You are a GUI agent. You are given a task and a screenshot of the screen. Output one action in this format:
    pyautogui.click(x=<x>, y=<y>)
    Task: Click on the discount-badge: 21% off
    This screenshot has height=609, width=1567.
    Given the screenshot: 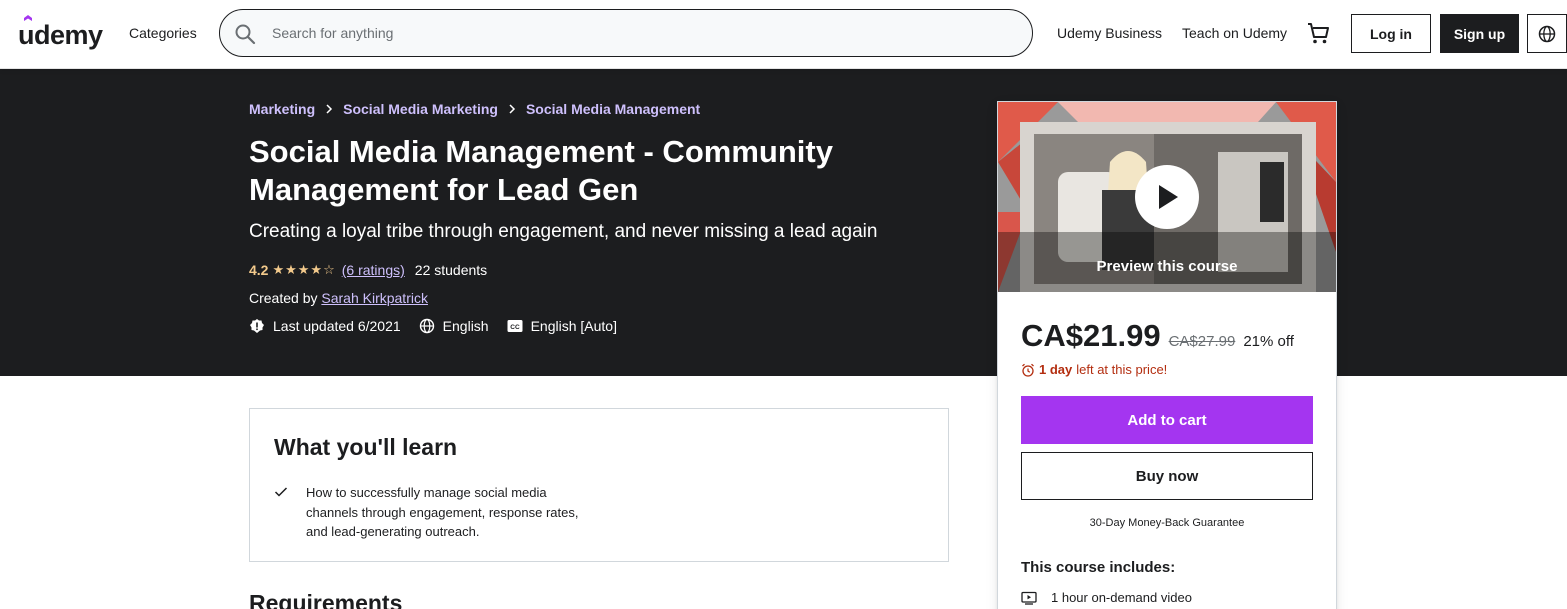 What is the action you would take?
    pyautogui.click(x=1268, y=341)
    